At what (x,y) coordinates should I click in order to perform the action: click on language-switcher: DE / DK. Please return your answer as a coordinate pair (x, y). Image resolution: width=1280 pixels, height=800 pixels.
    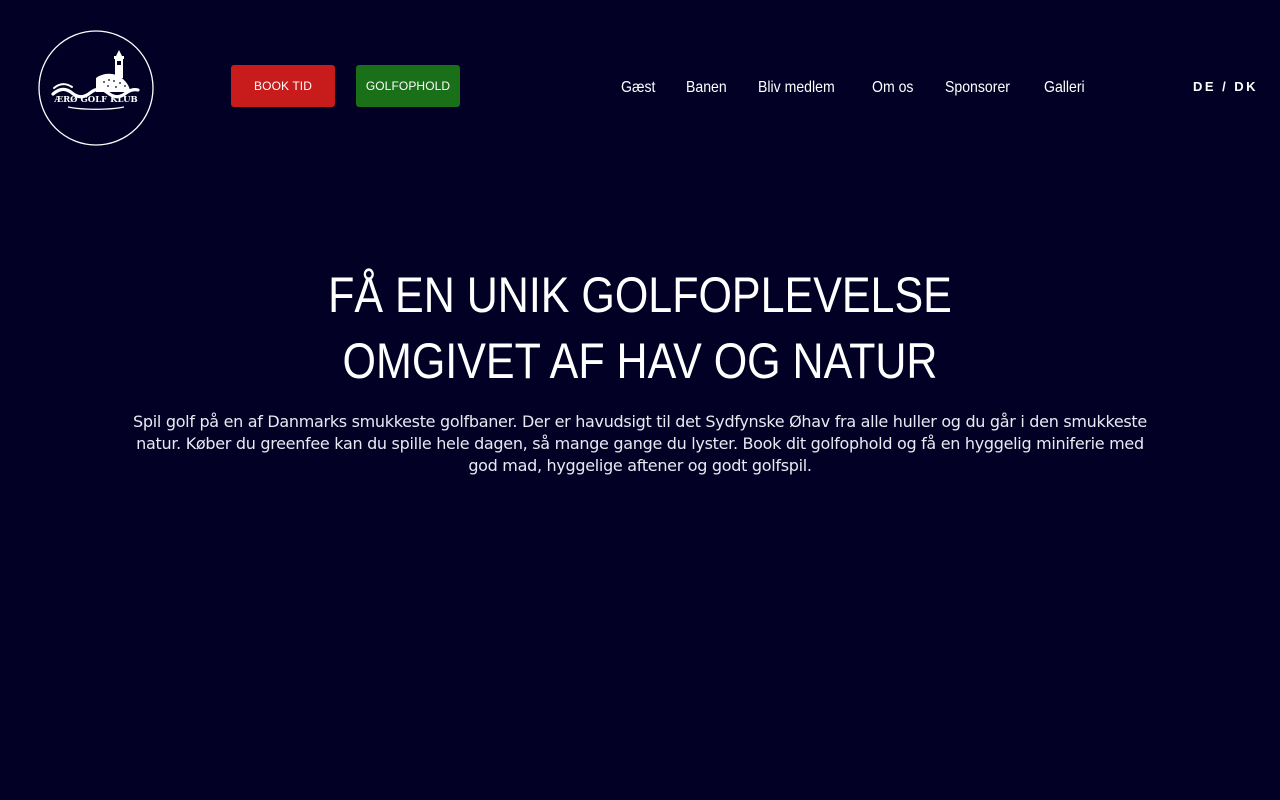
    Looking at the image, I should click on (1225, 86).